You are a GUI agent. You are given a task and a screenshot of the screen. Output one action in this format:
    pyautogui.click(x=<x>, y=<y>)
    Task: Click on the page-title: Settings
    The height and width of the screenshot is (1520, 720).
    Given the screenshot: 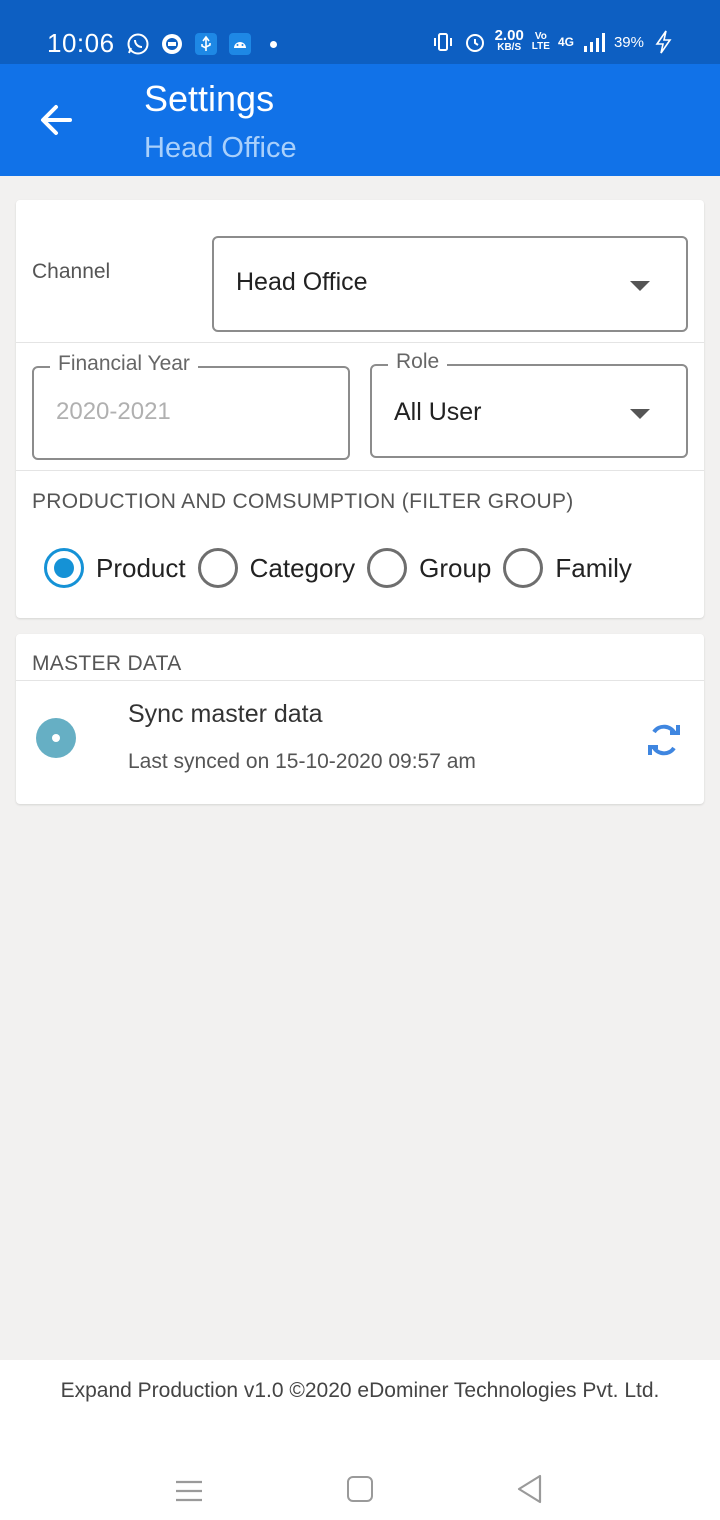 What is the action you would take?
    pyautogui.click(x=209, y=98)
    